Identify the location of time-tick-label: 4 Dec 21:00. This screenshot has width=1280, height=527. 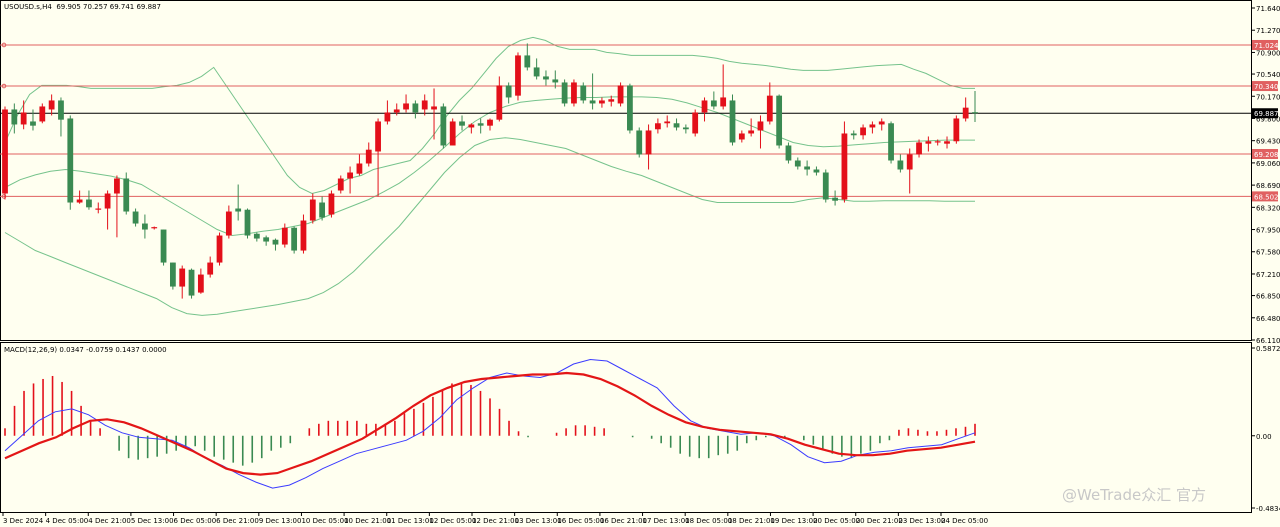
(109, 521).